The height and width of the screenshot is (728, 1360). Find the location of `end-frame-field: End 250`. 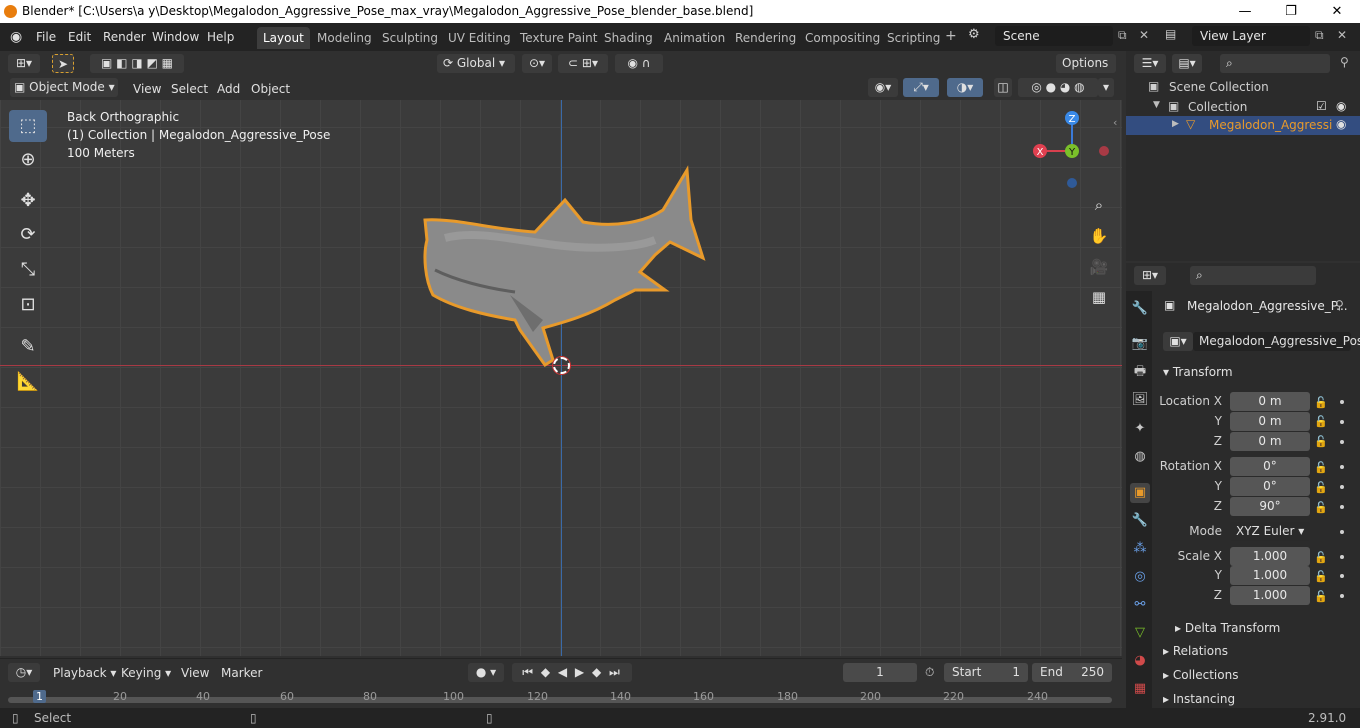

end-frame-field: End 250 is located at coordinates (1072, 672).